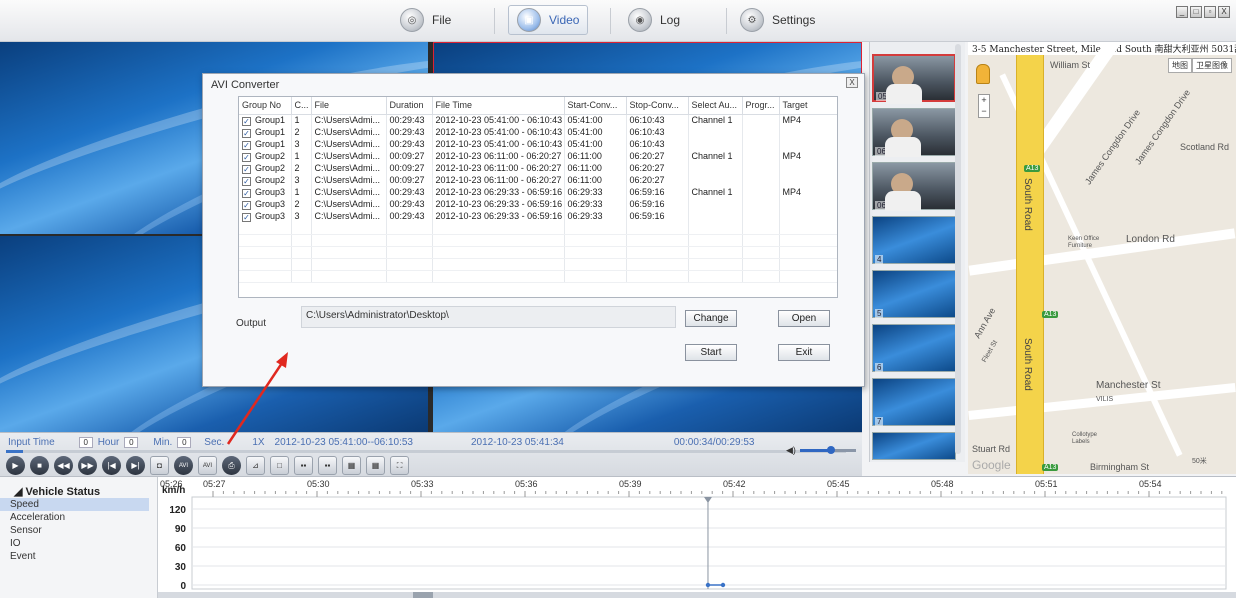 The width and height of the screenshot is (1236, 598). What do you see at coordinates (265, 106) in the screenshot?
I see `column-header: Group No` at bounding box center [265, 106].